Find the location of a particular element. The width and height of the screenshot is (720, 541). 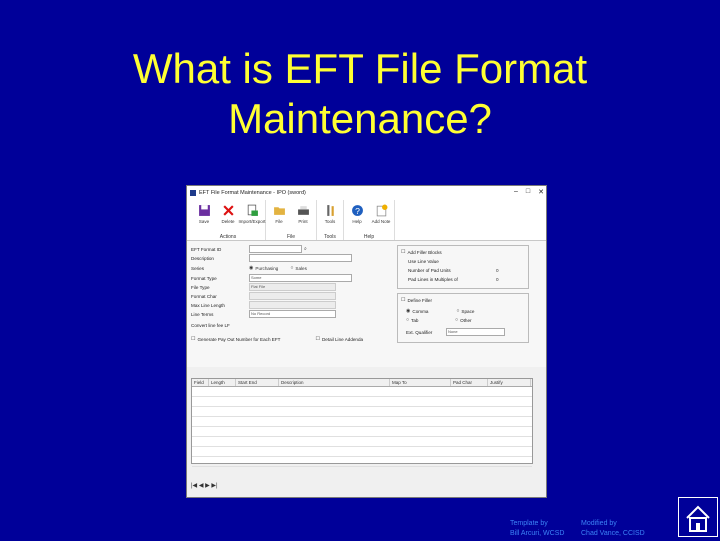

import-export-label: Import/Export is located at coordinates (252, 221).